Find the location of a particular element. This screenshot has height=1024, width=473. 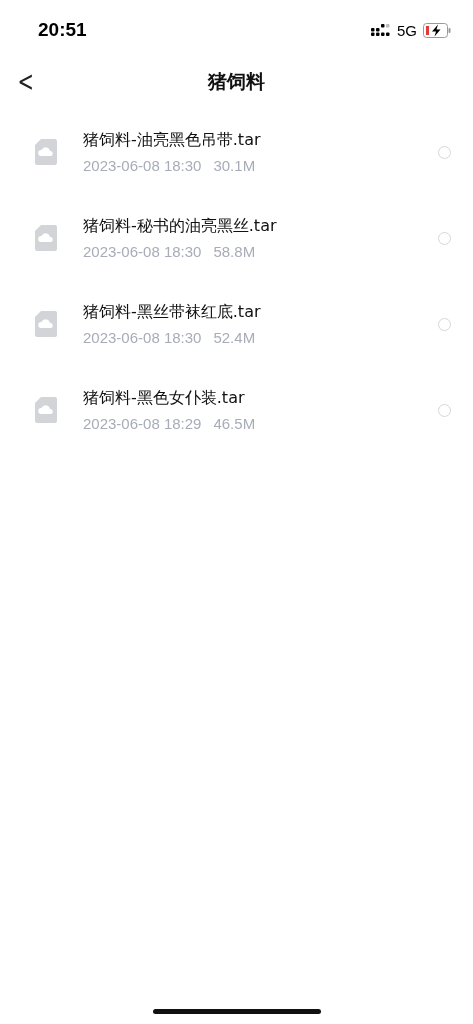

file-date: 2023-06-08 18:29 is located at coordinates (142, 423).